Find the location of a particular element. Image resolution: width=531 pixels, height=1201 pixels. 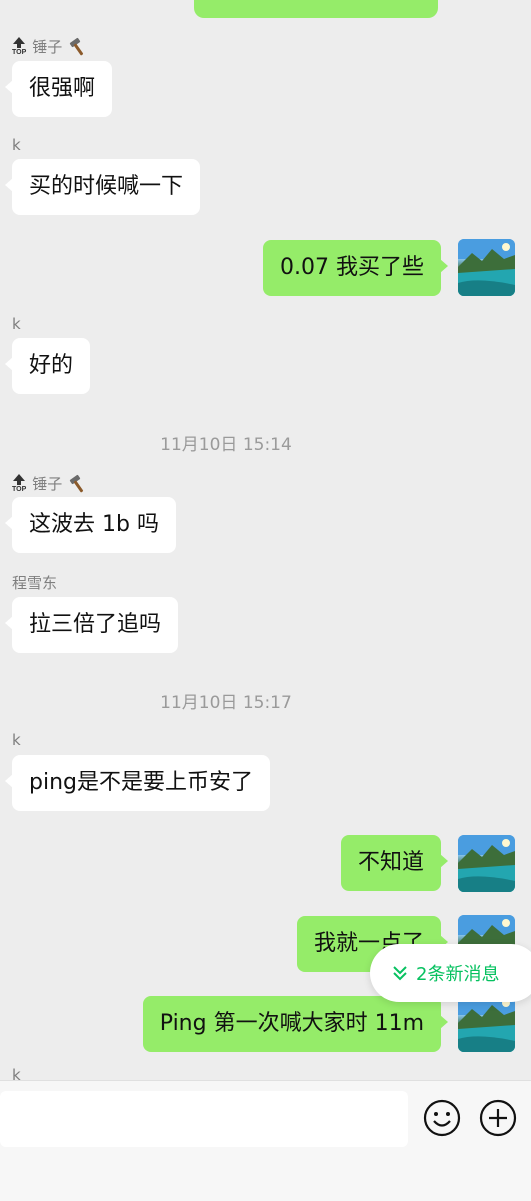

sender-name: 程雪东 is located at coordinates (35, 583).